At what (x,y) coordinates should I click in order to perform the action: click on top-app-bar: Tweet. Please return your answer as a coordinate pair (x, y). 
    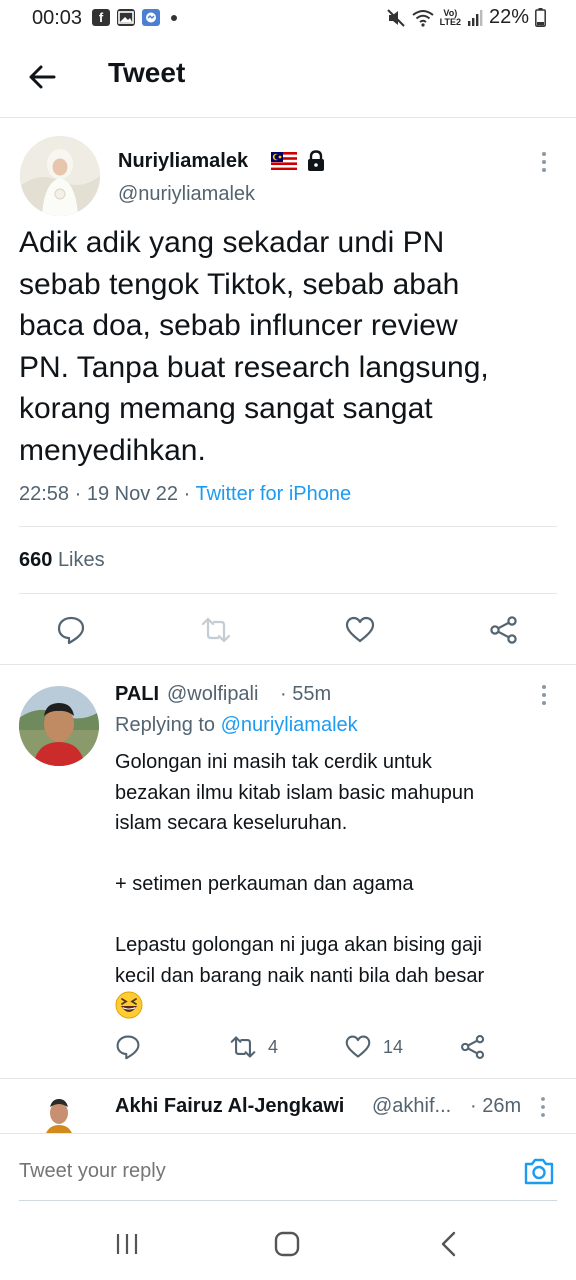
    Looking at the image, I should click on (288, 77).